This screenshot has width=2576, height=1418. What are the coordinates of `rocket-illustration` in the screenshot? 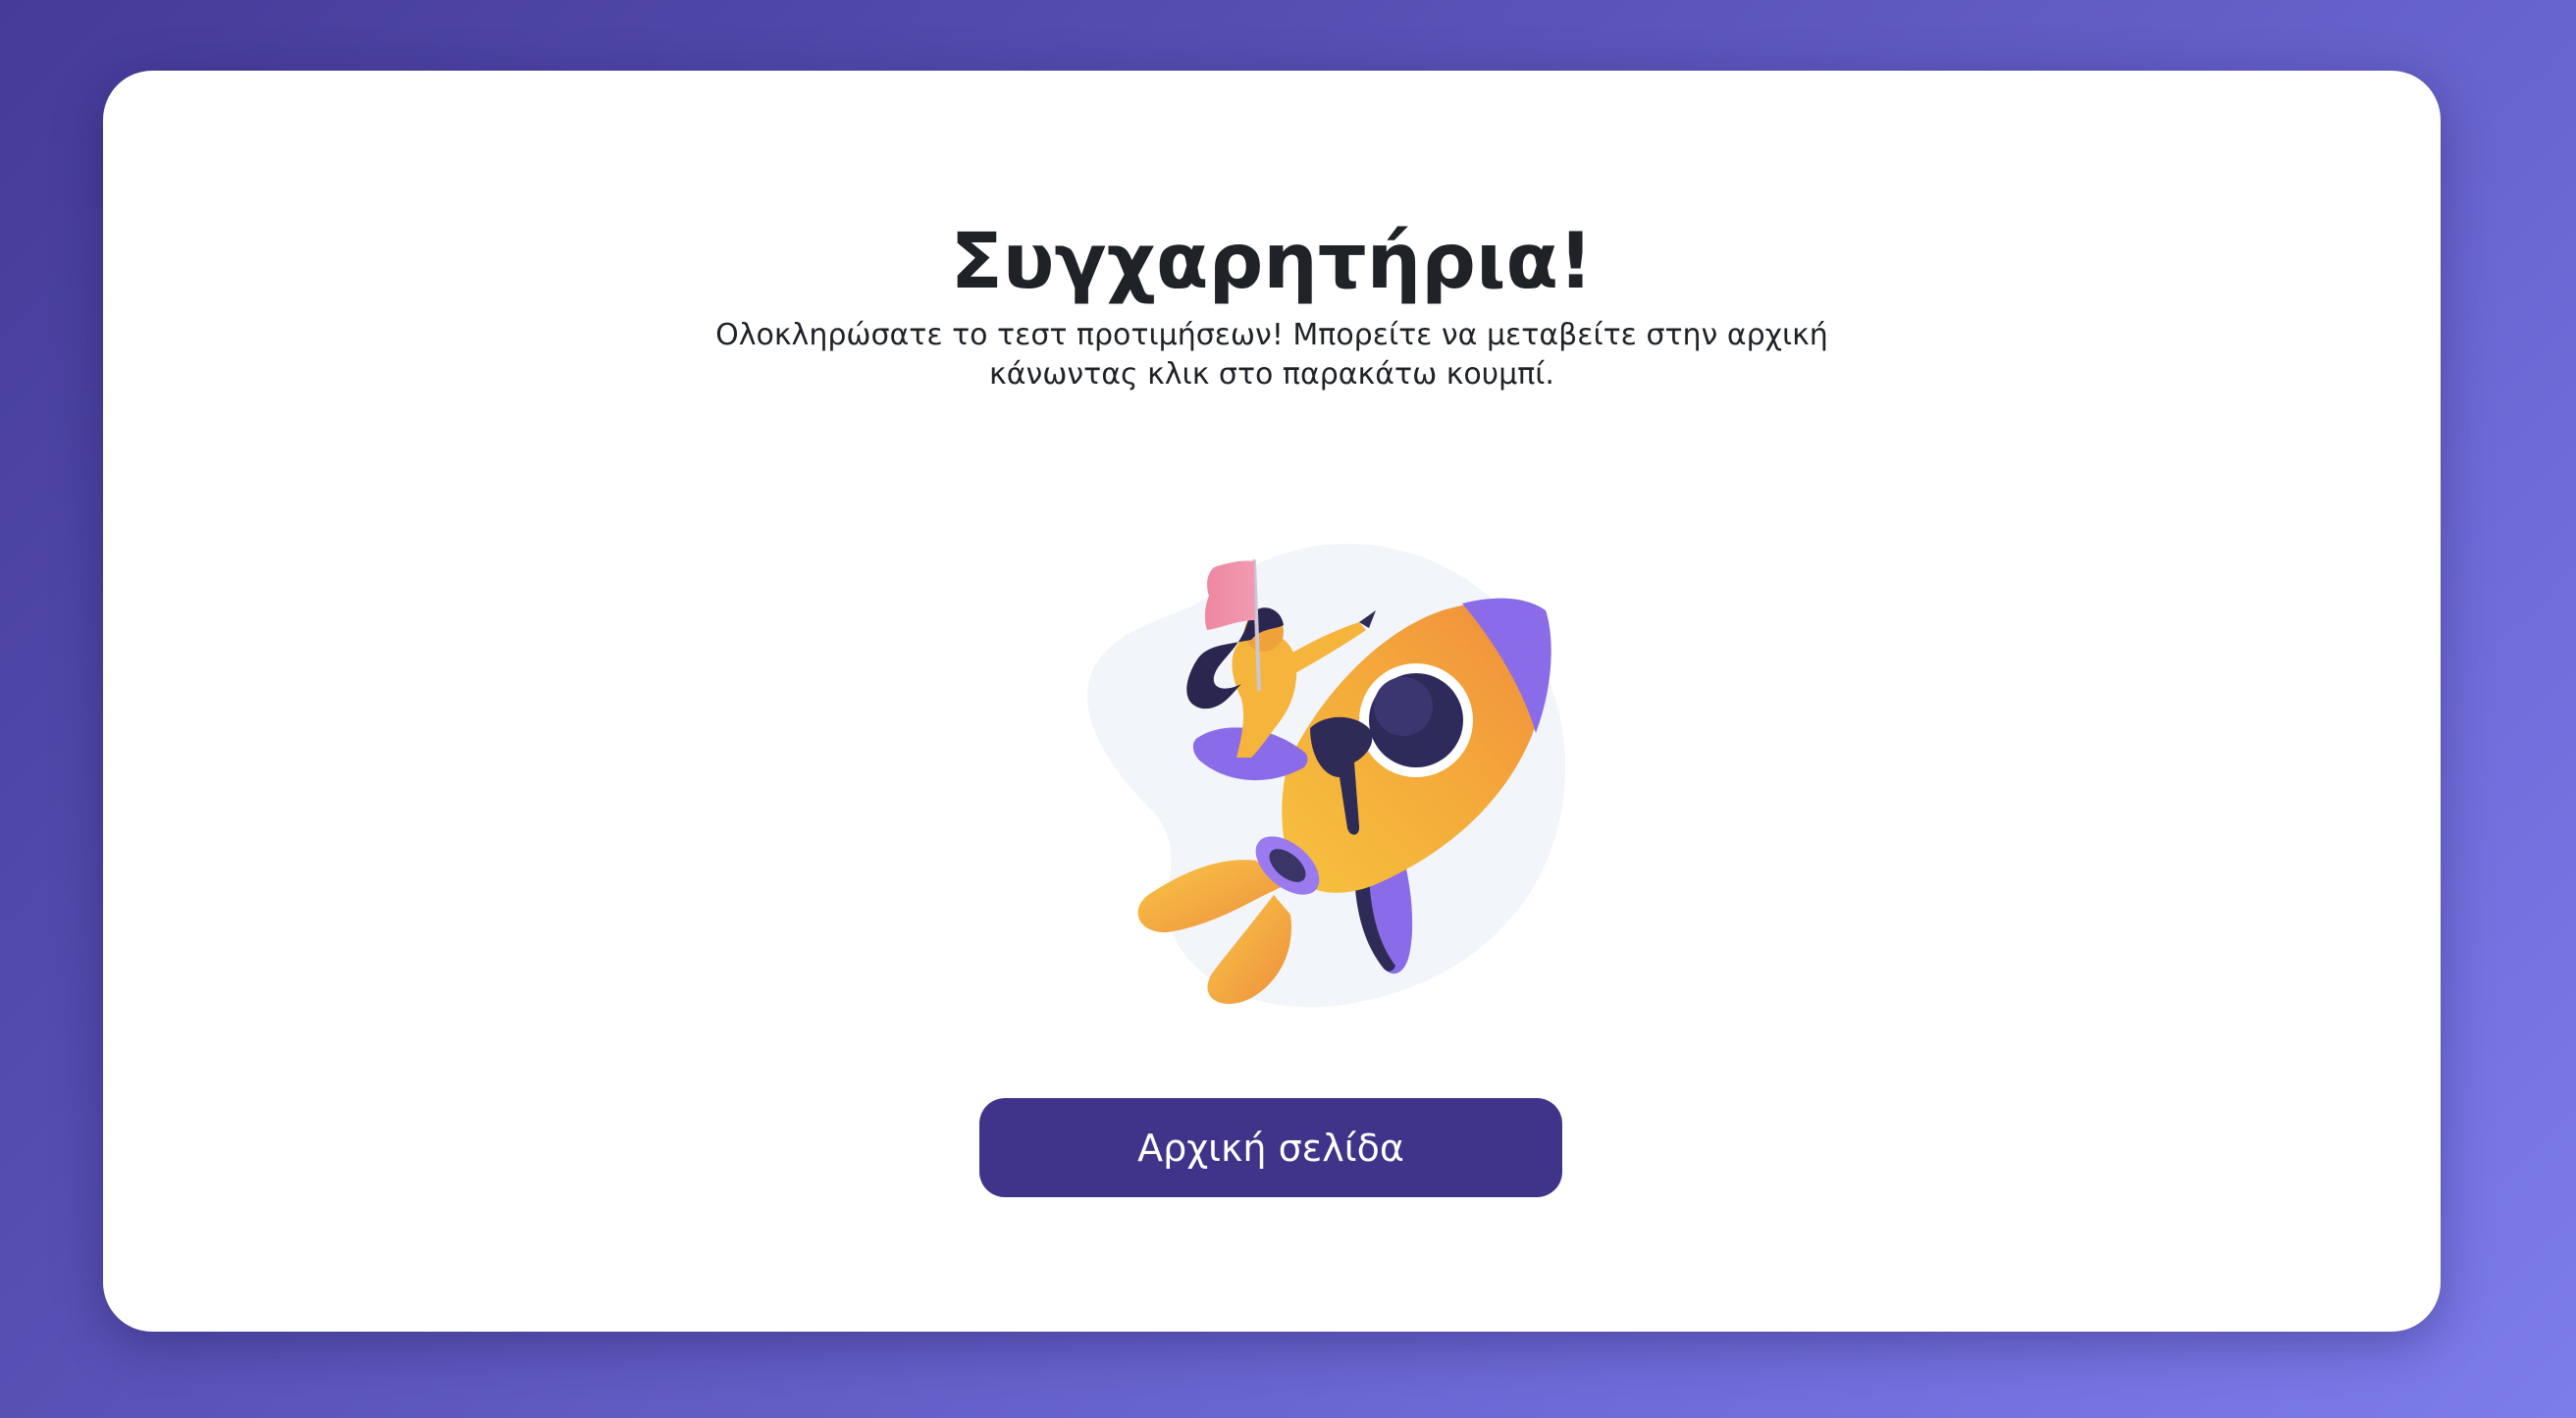 It's located at (1326, 776).